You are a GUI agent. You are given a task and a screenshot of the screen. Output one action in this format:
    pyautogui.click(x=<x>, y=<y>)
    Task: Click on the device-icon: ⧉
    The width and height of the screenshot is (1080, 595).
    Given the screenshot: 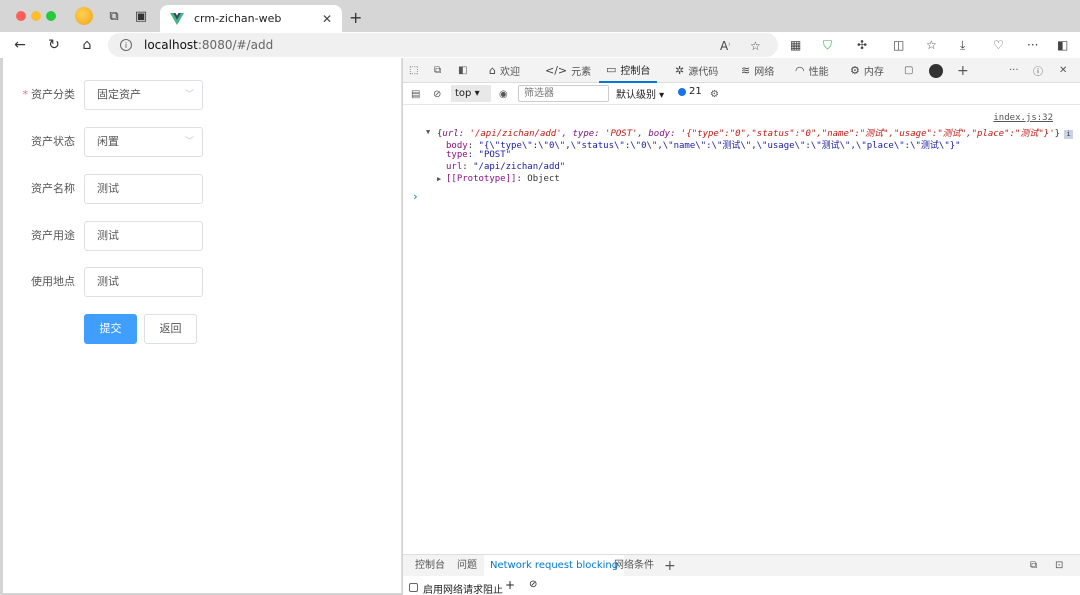 What is the action you would take?
    pyautogui.click(x=437, y=70)
    